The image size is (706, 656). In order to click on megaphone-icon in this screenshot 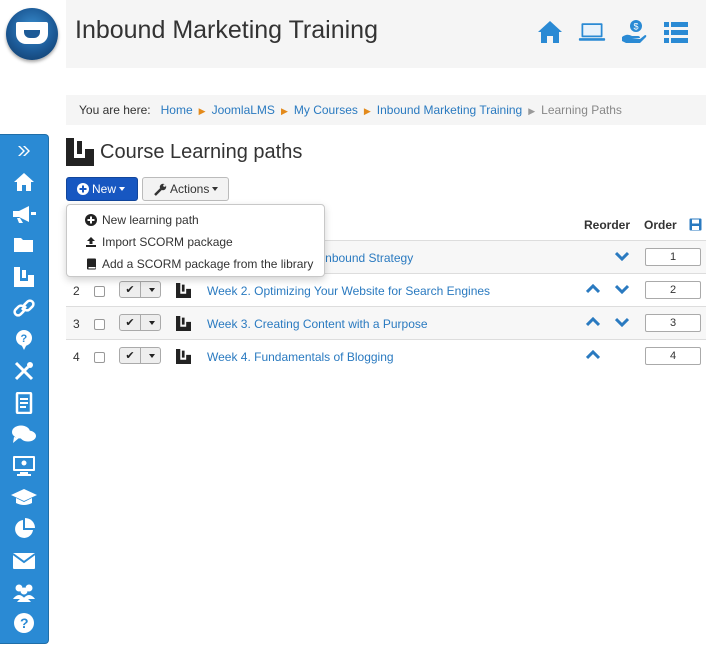, I will do `click(24, 214)`.